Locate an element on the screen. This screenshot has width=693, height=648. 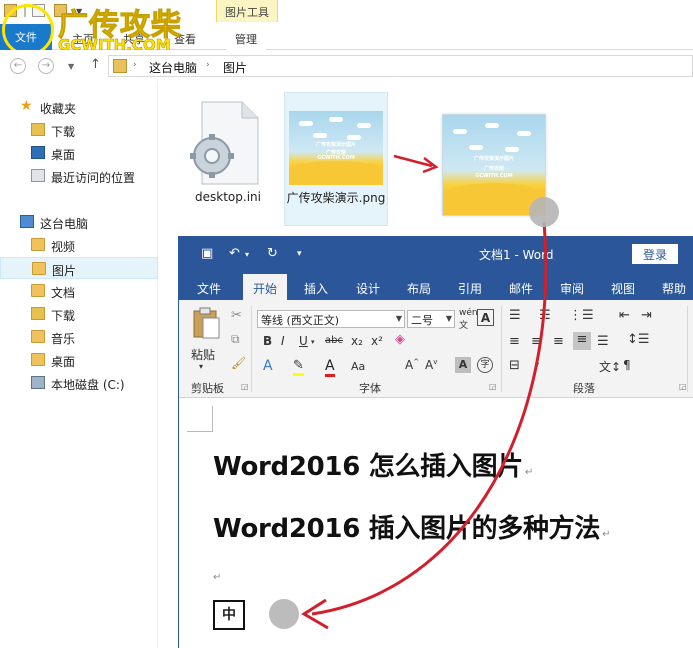
sidebar-item-pictures: 图片 is located at coordinates (79, 268).